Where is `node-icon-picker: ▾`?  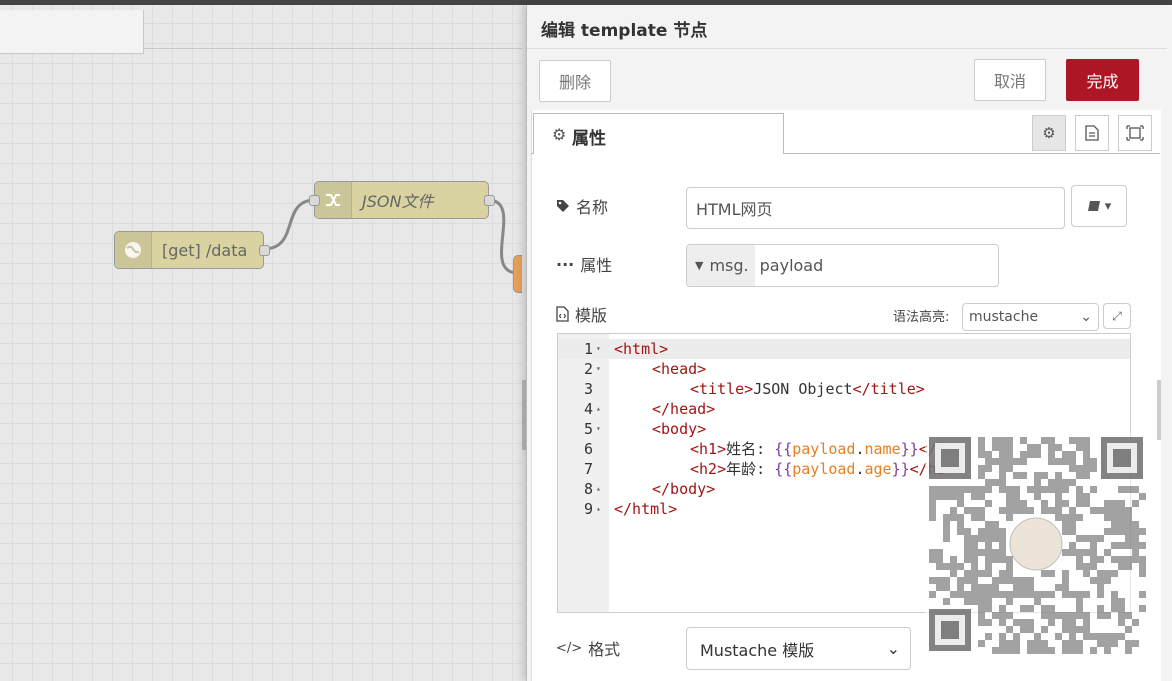
node-icon-picker: ▾ is located at coordinates (1099, 206).